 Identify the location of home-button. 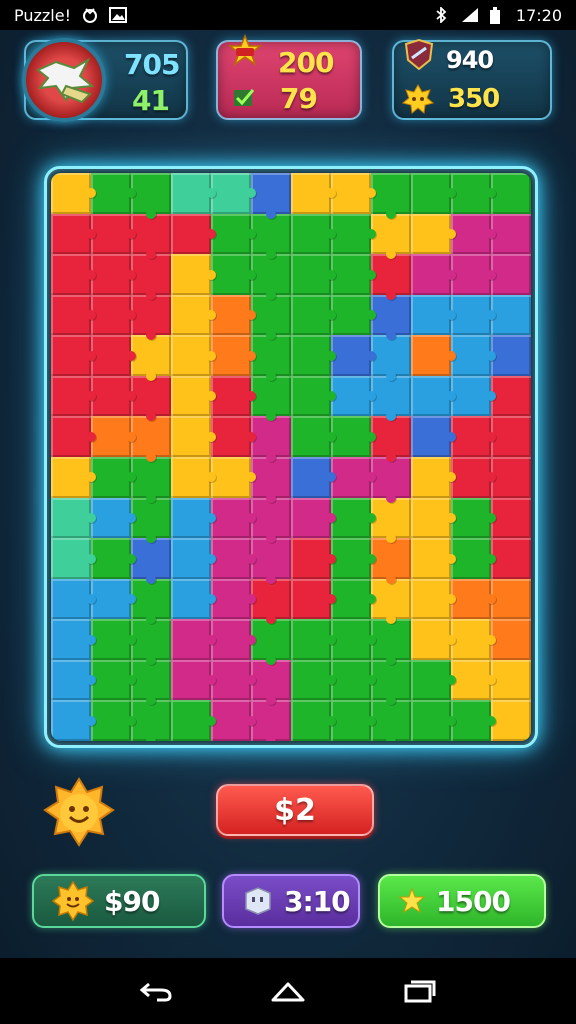
(288, 991).